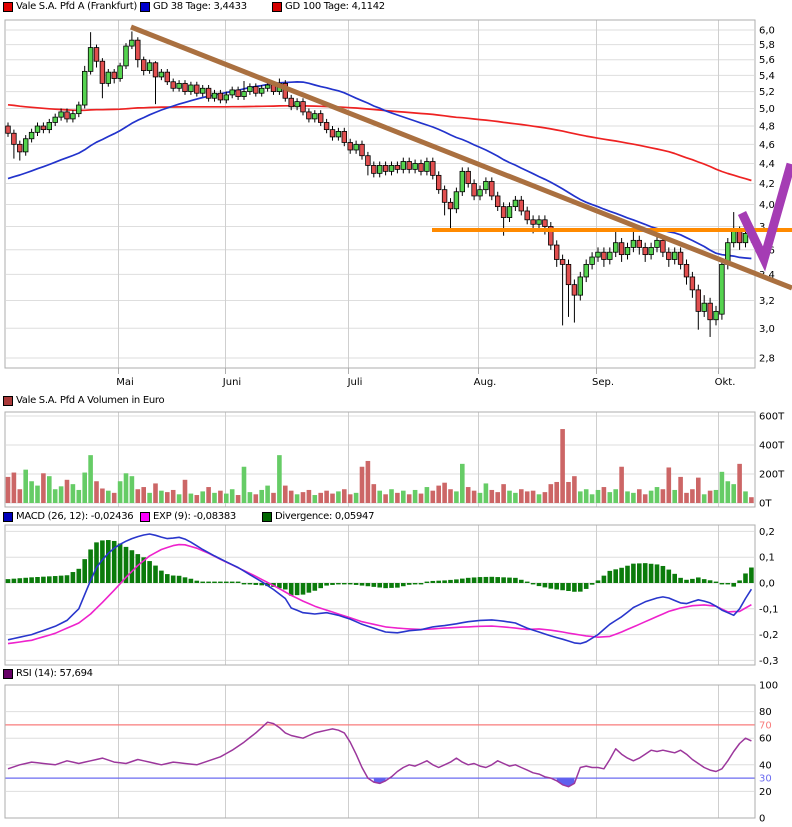 The height and width of the screenshot is (827, 792). What do you see at coordinates (765, 779) in the screenshot?
I see `y-axis-label: 30` at bounding box center [765, 779].